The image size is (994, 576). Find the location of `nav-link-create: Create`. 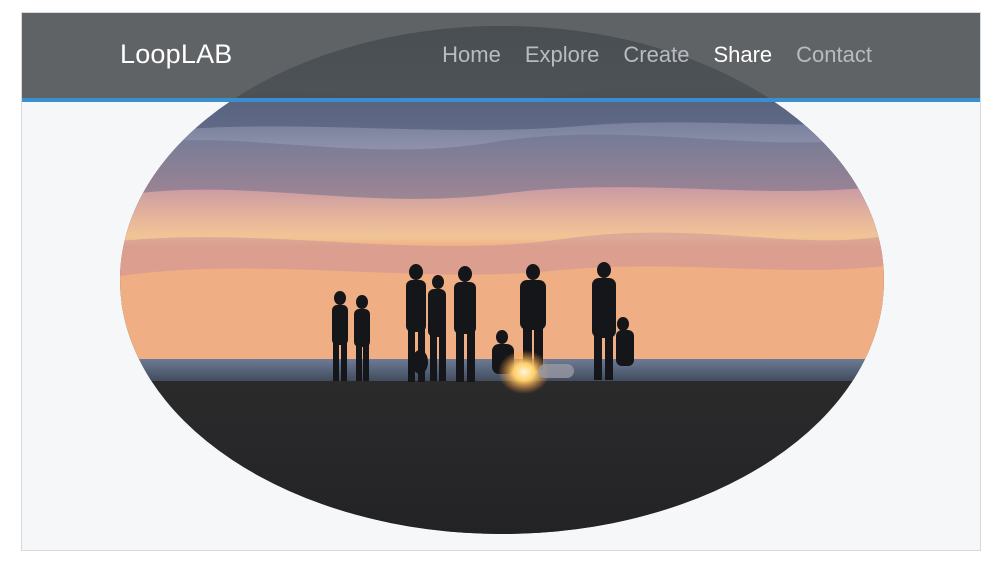

nav-link-create: Create is located at coordinates (656, 55).